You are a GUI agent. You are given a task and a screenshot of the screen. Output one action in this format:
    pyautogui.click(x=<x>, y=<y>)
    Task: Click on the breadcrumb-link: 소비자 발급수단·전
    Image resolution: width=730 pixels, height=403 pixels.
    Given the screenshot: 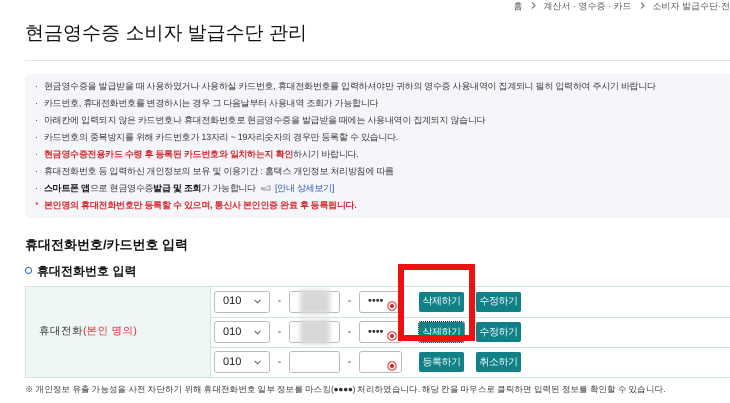 What is the action you would take?
    pyautogui.click(x=691, y=7)
    